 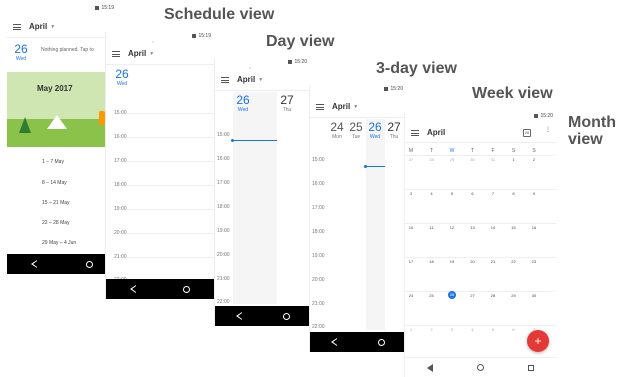 What do you see at coordinates (473, 227) in the screenshot?
I see `month-day-cell: 13` at bounding box center [473, 227].